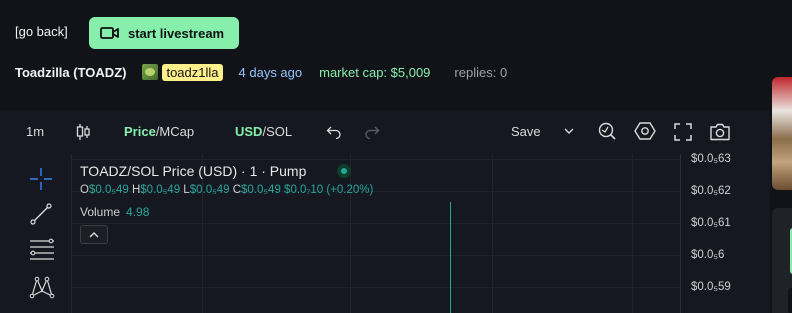 This screenshot has width=792, height=313. Describe the element at coordinates (42, 251) in the screenshot. I see `fib-icon` at that location.